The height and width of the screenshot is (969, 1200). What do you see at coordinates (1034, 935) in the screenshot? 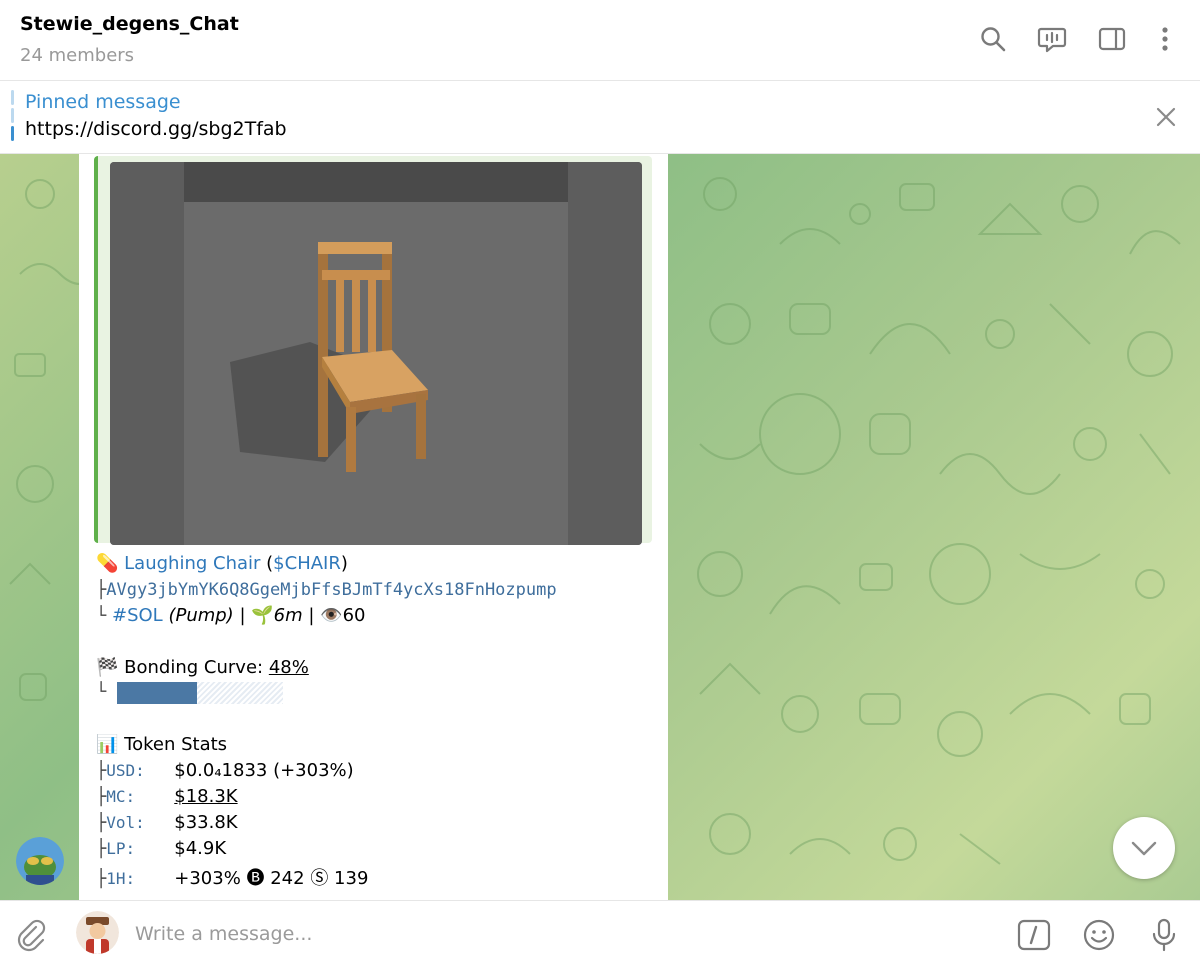
I see `bot-command-icon` at bounding box center [1034, 935].